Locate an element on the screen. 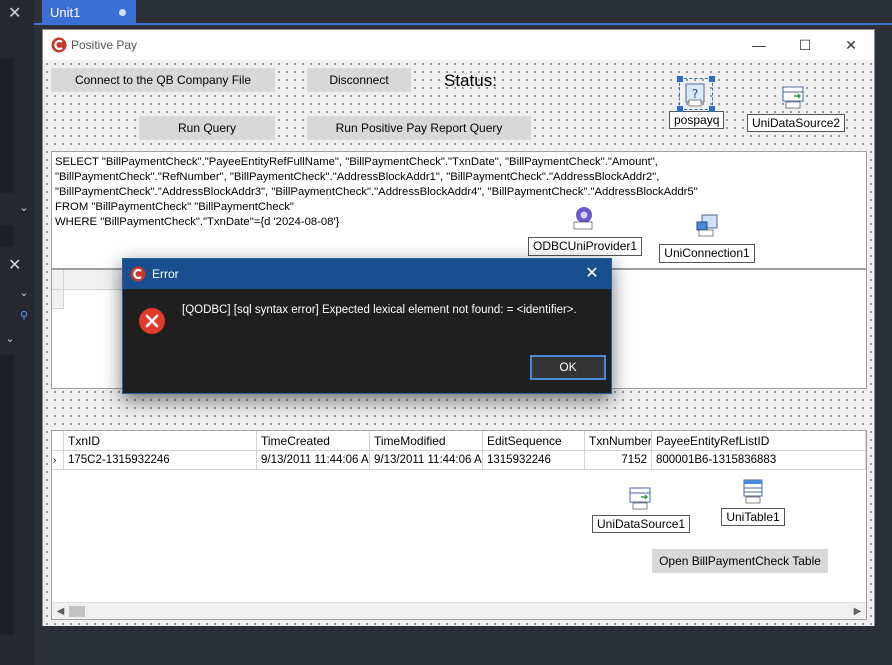 Image resolution: width=892 pixels, height=665 pixels. component-label: UniDataSource1 is located at coordinates (641, 524).